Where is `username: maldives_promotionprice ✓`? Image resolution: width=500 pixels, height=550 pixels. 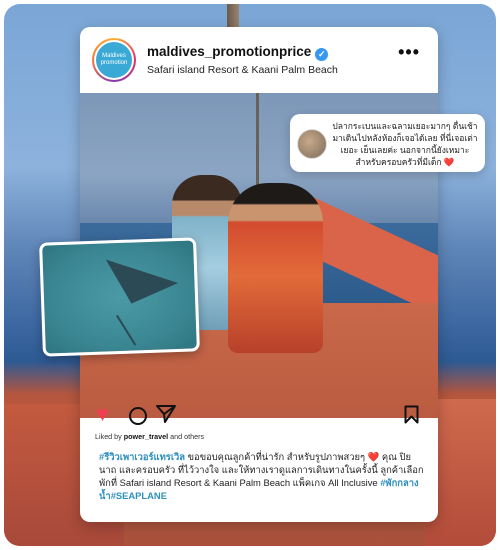
username: maldives_promotionprice ✓ is located at coordinates (238, 52).